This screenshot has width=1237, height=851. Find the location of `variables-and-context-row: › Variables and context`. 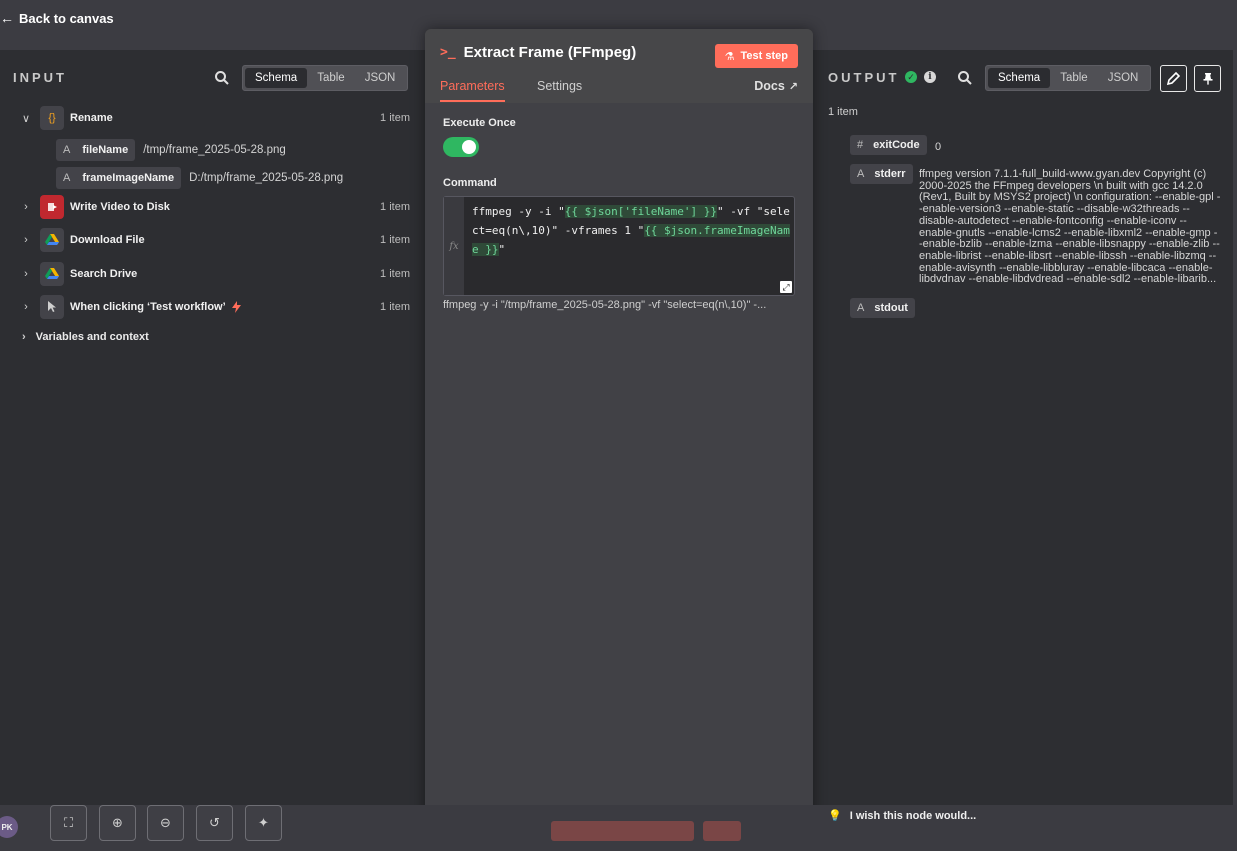

variables-and-context-row: › Variables and context is located at coordinates (85, 337).